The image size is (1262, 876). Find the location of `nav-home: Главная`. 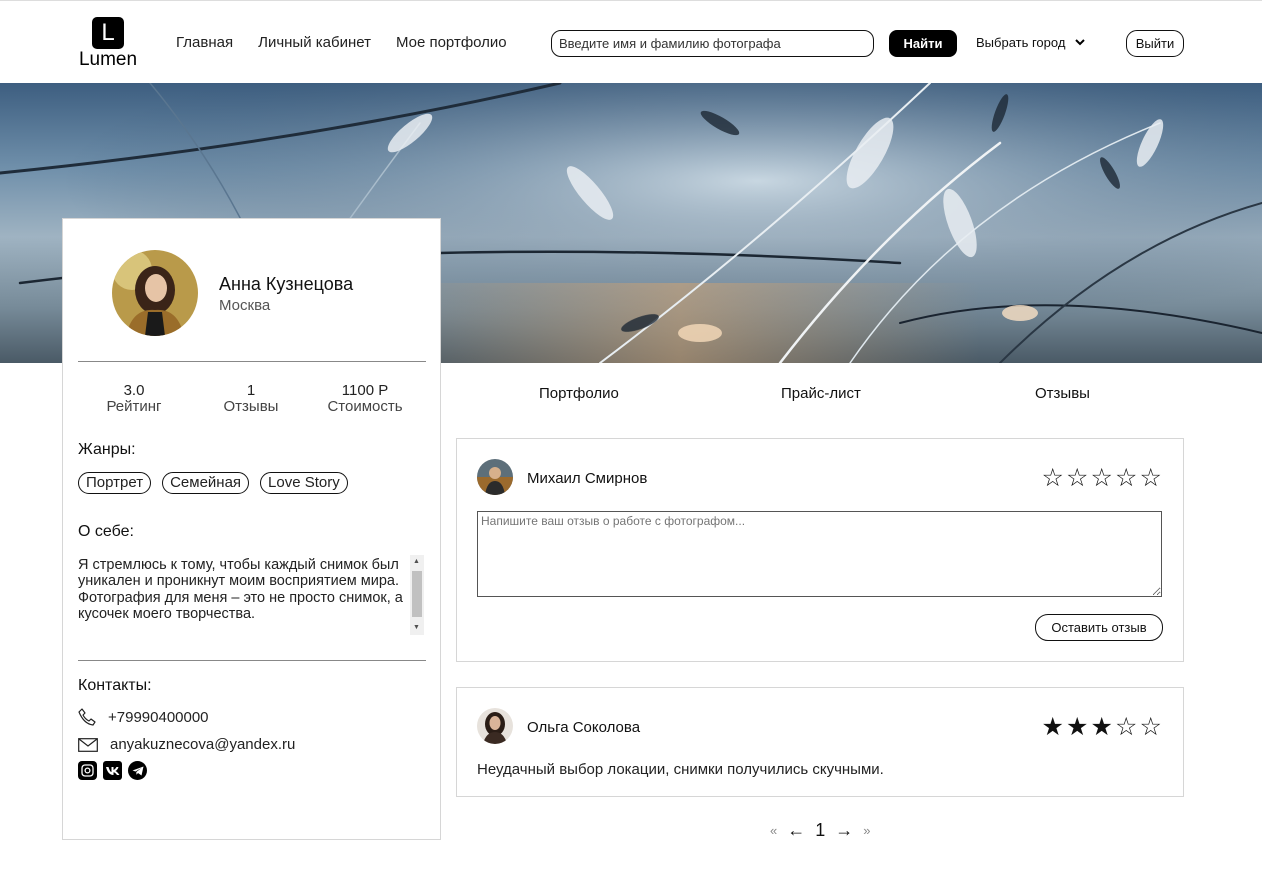

nav-home: Главная is located at coordinates (204, 42).